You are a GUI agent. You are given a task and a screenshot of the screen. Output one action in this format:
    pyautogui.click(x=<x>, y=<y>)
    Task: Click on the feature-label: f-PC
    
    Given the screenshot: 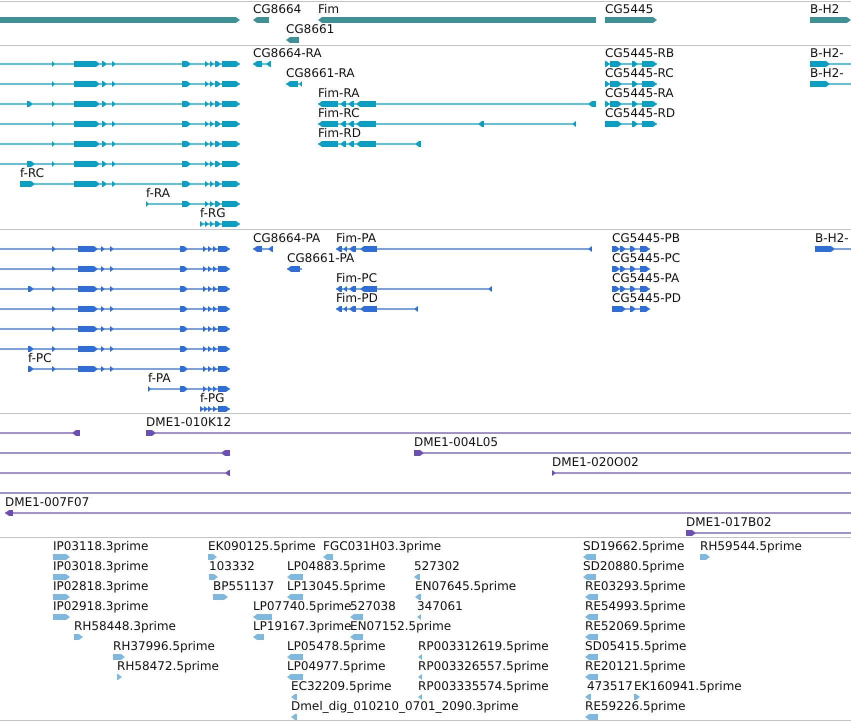 What is the action you would take?
    pyautogui.click(x=40, y=358)
    